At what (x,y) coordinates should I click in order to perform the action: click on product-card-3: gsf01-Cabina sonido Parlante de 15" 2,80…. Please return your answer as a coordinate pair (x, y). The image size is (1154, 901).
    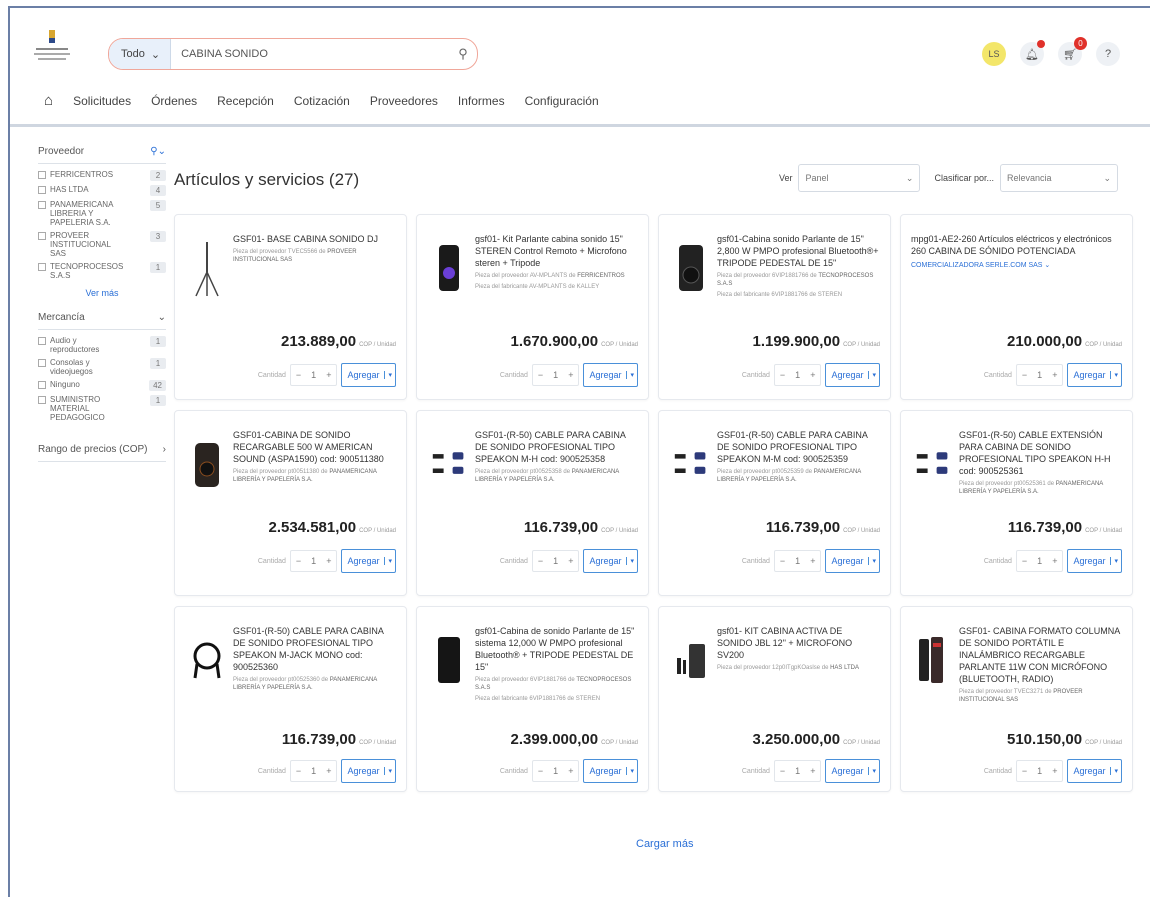
    Looking at the image, I should click on (774, 307).